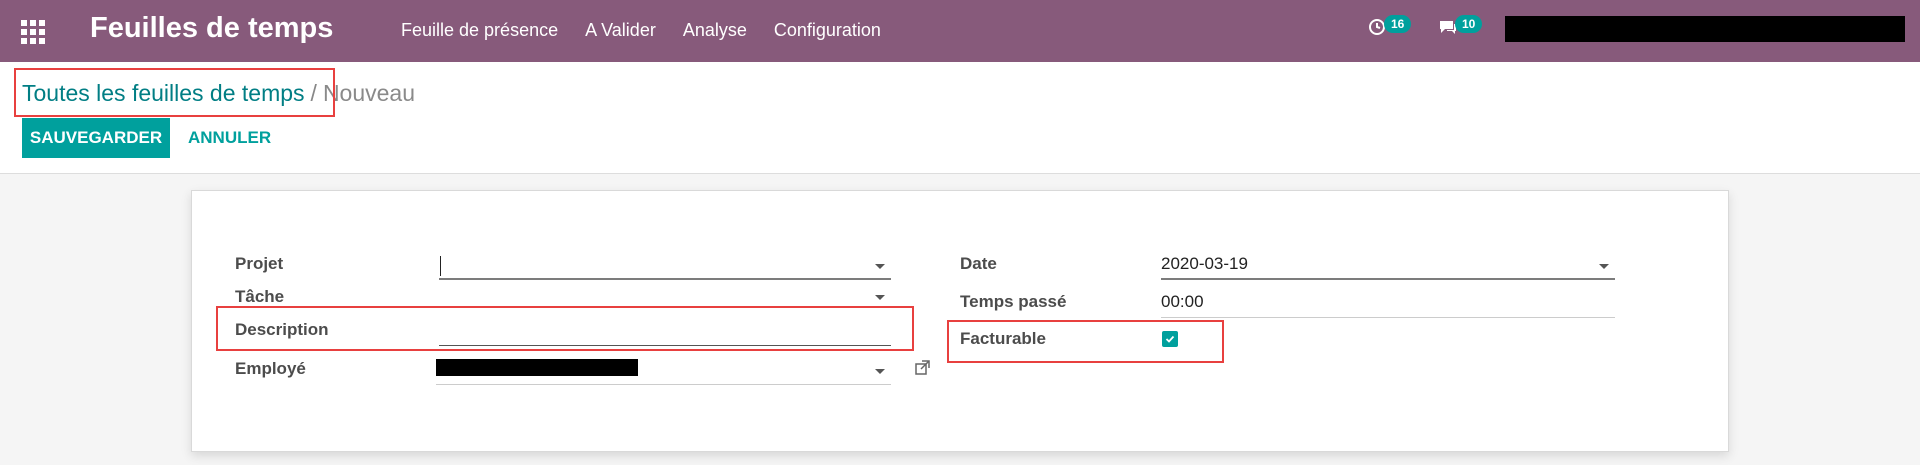  What do you see at coordinates (270, 368) in the screenshot?
I see `employe-label: Employé` at bounding box center [270, 368].